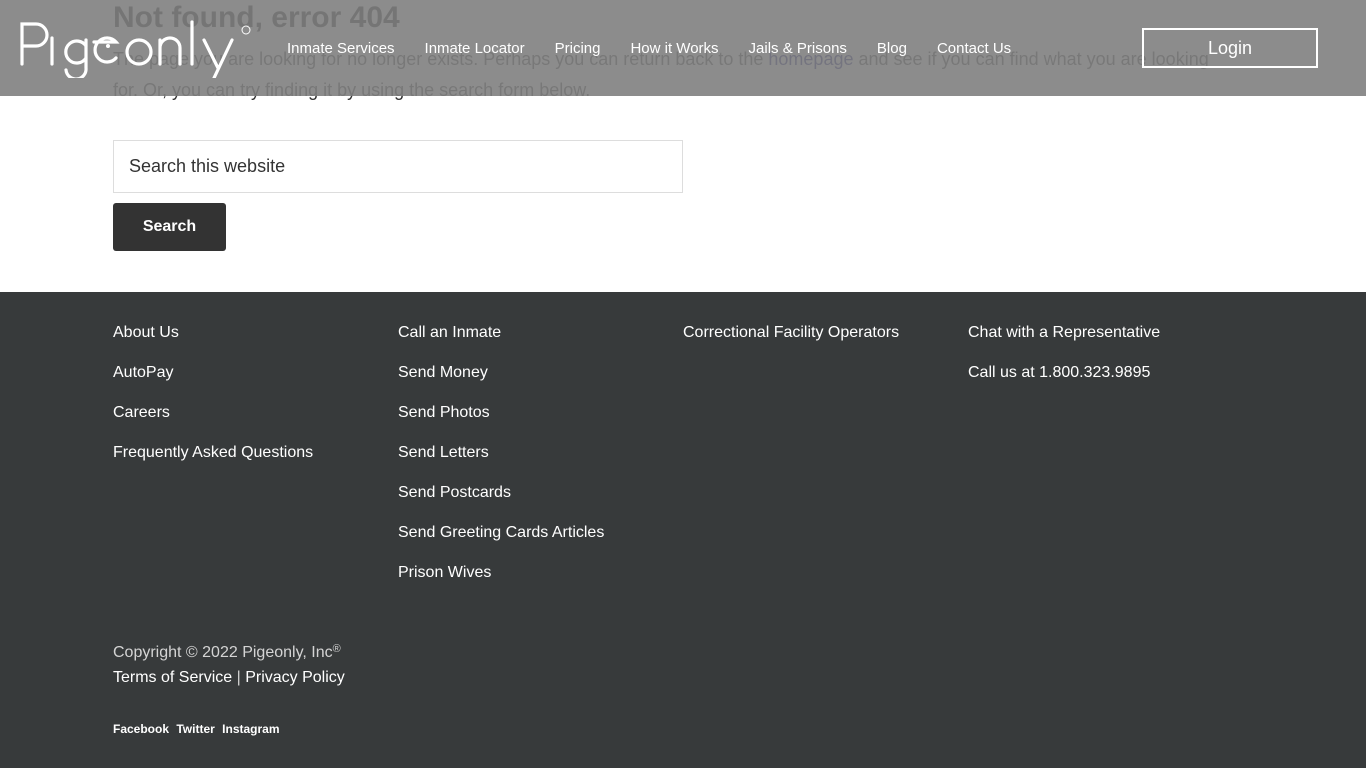  Describe the element at coordinates (1064, 373) in the screenshot. I see `footer-phone: Call us at 1.800.323.9895` at that location.